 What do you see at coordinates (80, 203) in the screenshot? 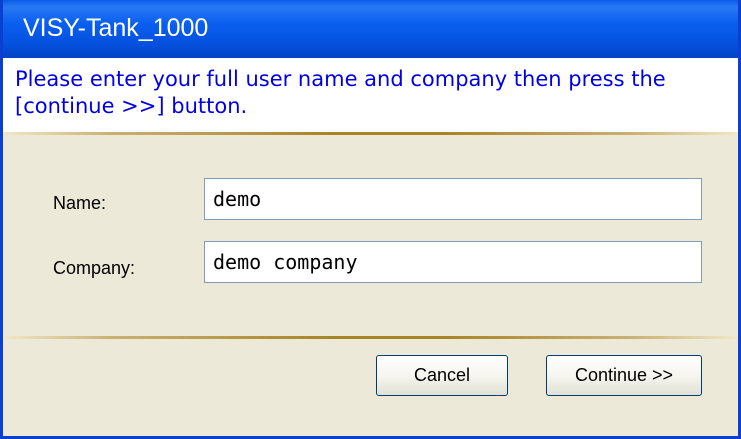
I see `name-label: Name:` at bounding box center [80, 203].